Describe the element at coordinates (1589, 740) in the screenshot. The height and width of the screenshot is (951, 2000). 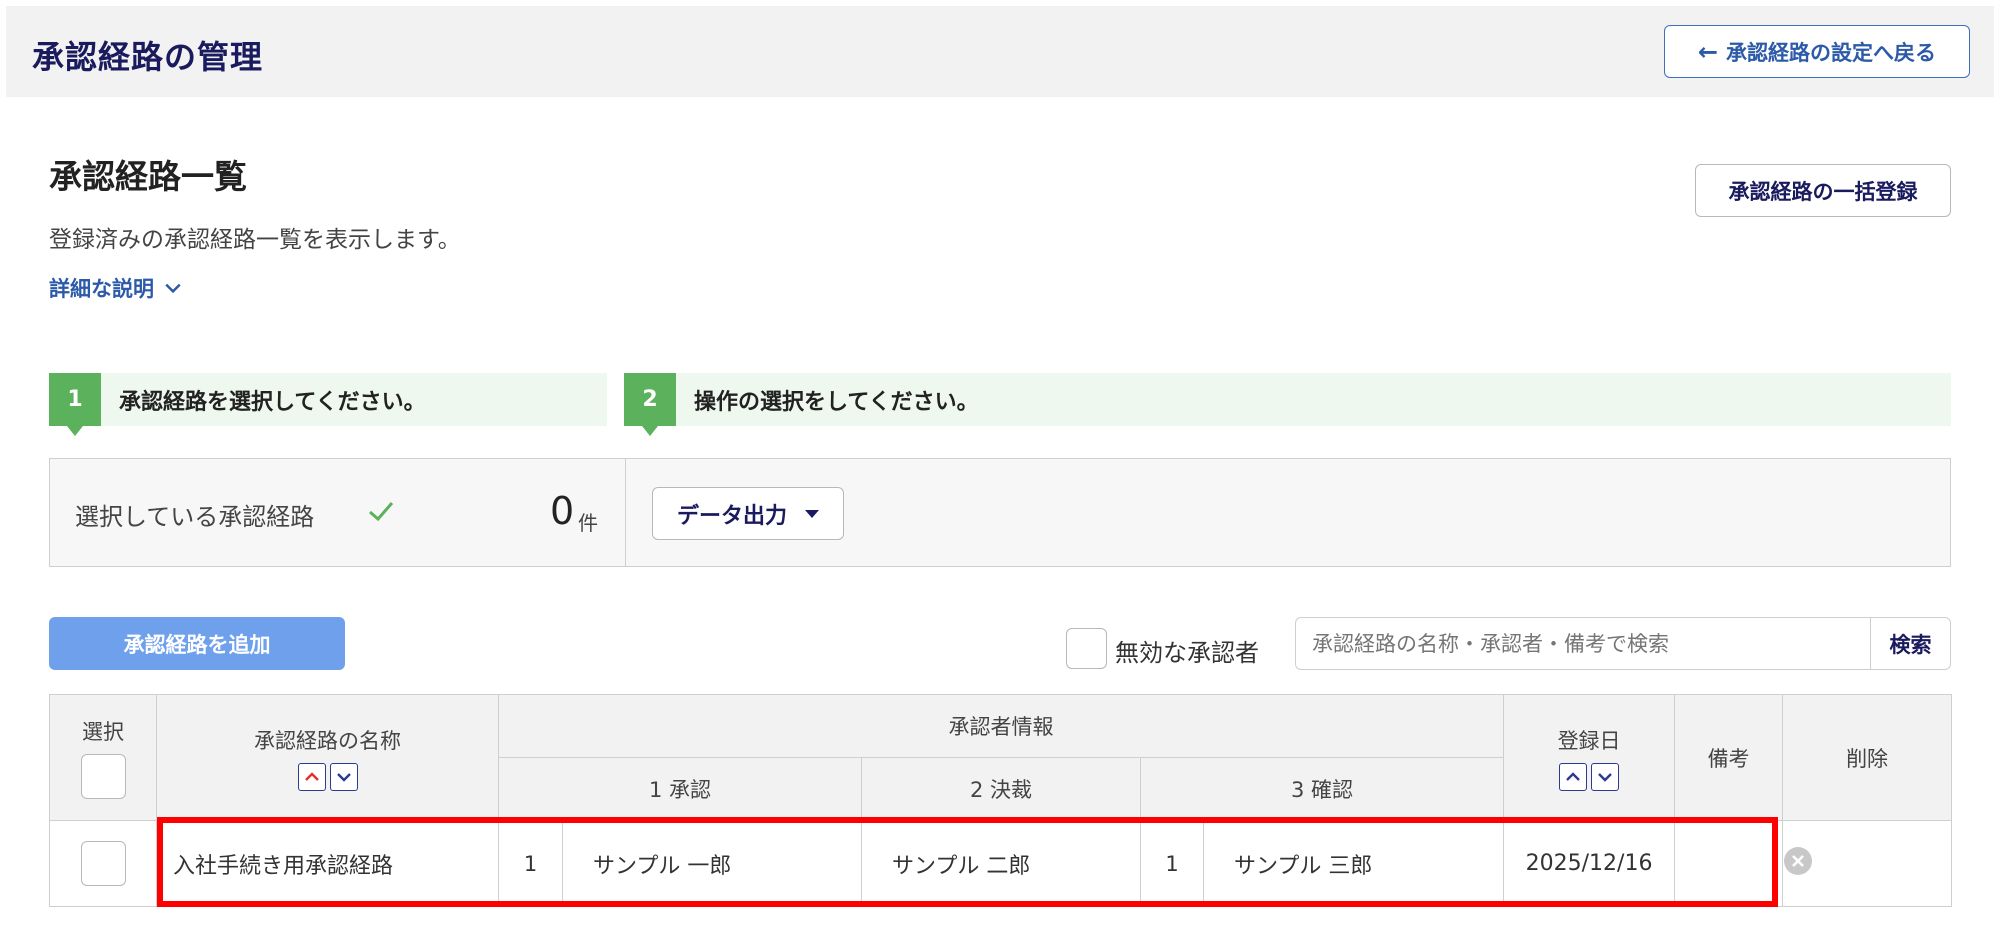
I see `date-header-label: 登録日` at that location.